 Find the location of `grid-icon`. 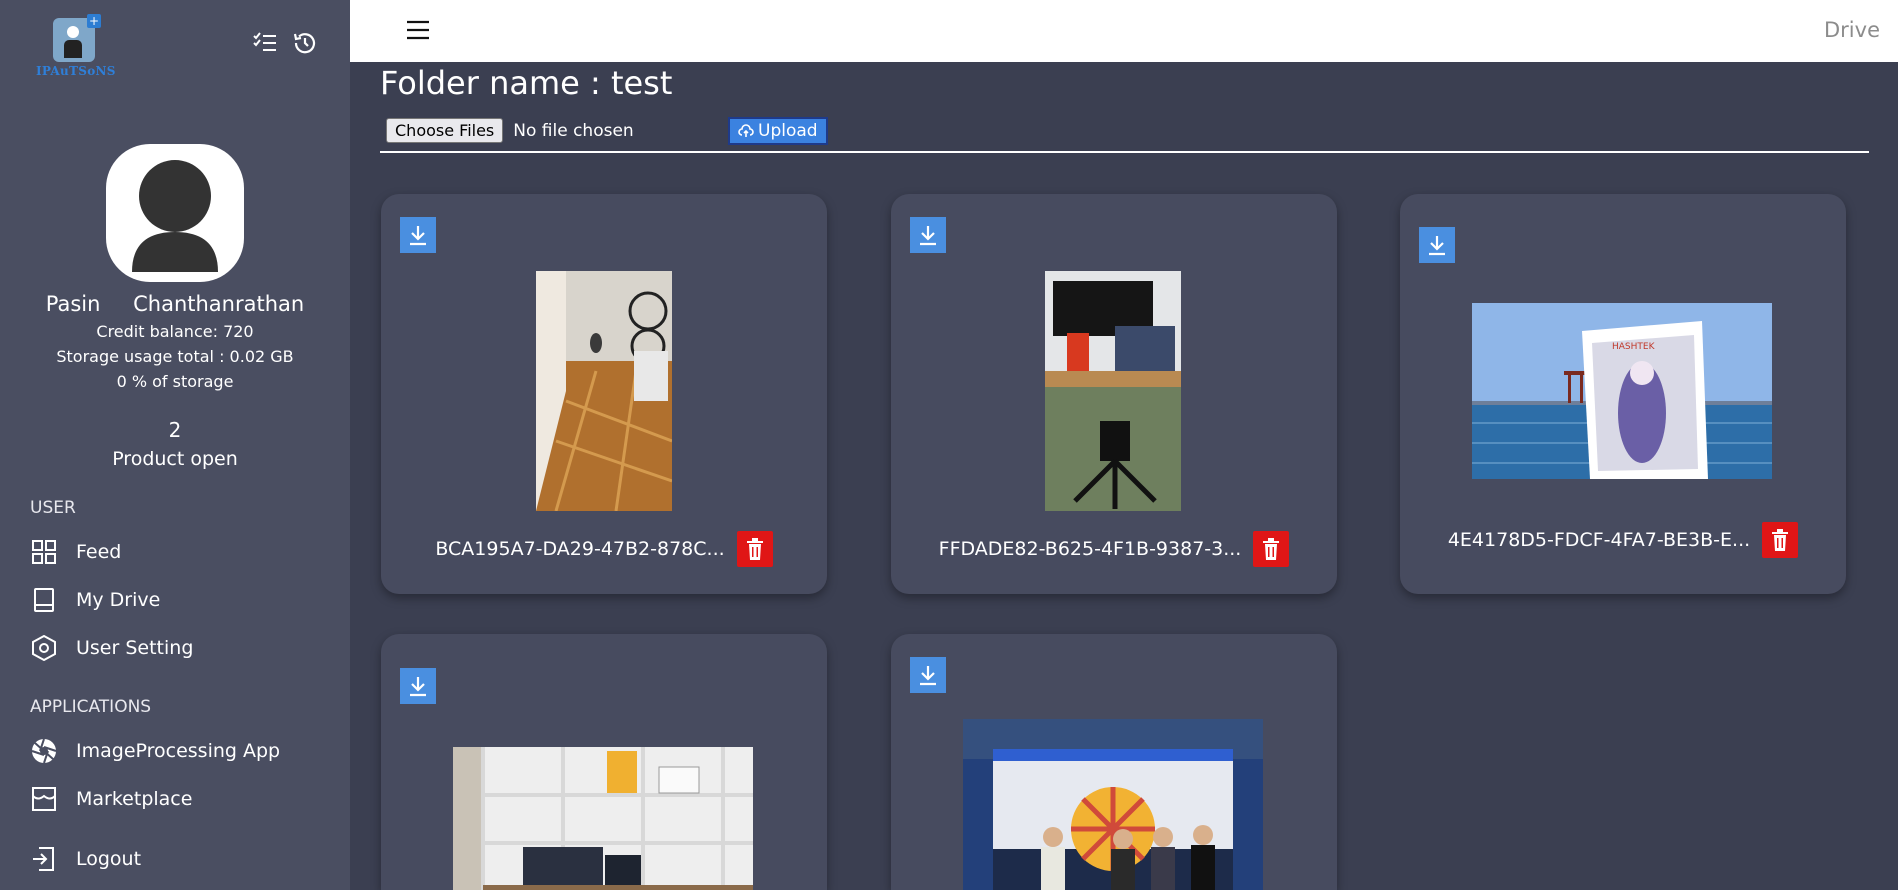

grid-icon is located at coordinates (44, 552).